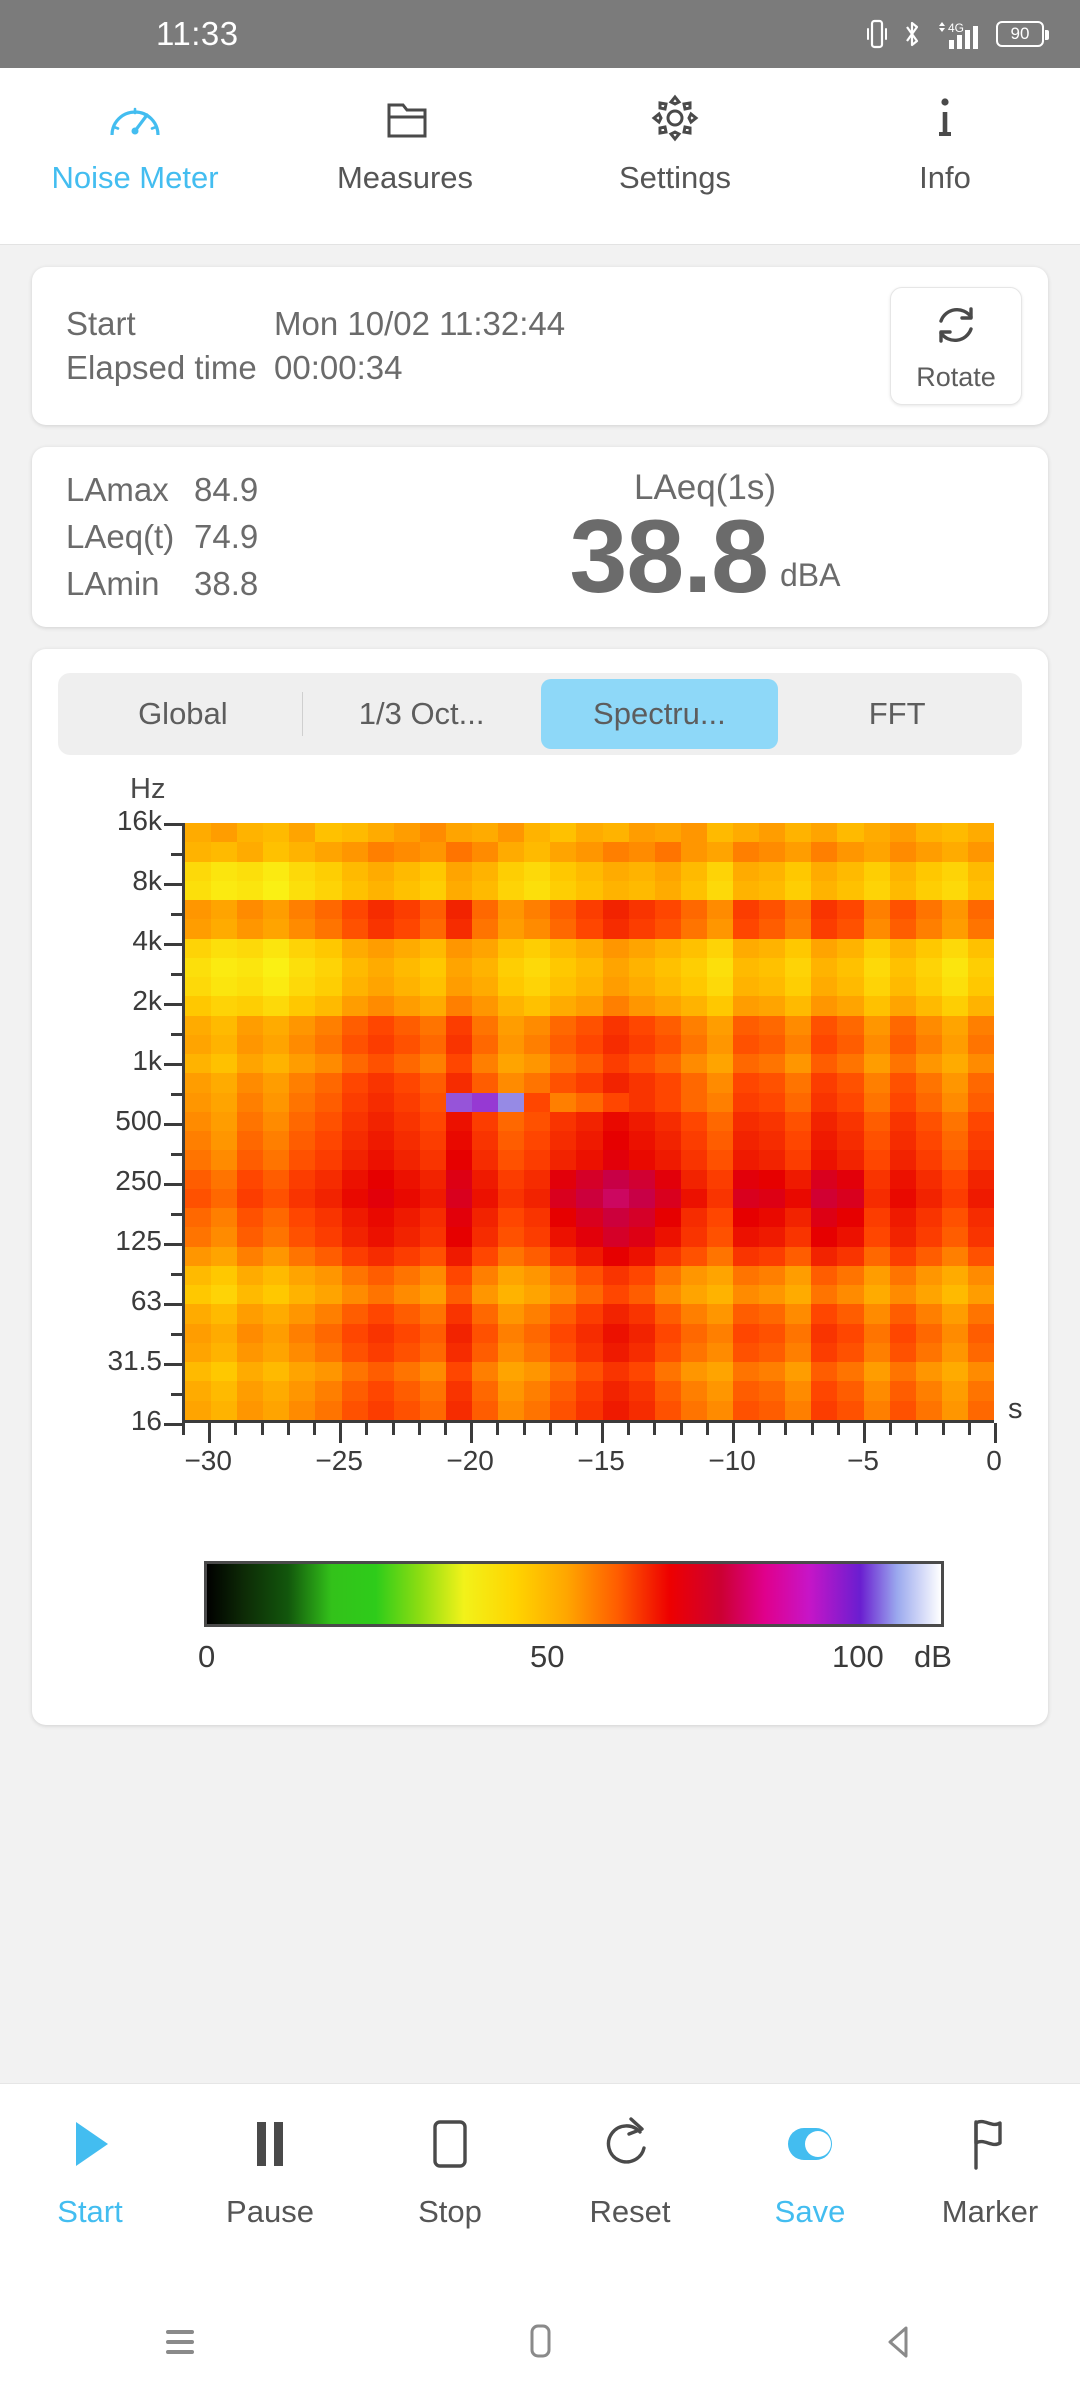 Image resolution: width=1080 pixels, height=2400 pixels. I want to click on back-icon, so click(900, 2342).